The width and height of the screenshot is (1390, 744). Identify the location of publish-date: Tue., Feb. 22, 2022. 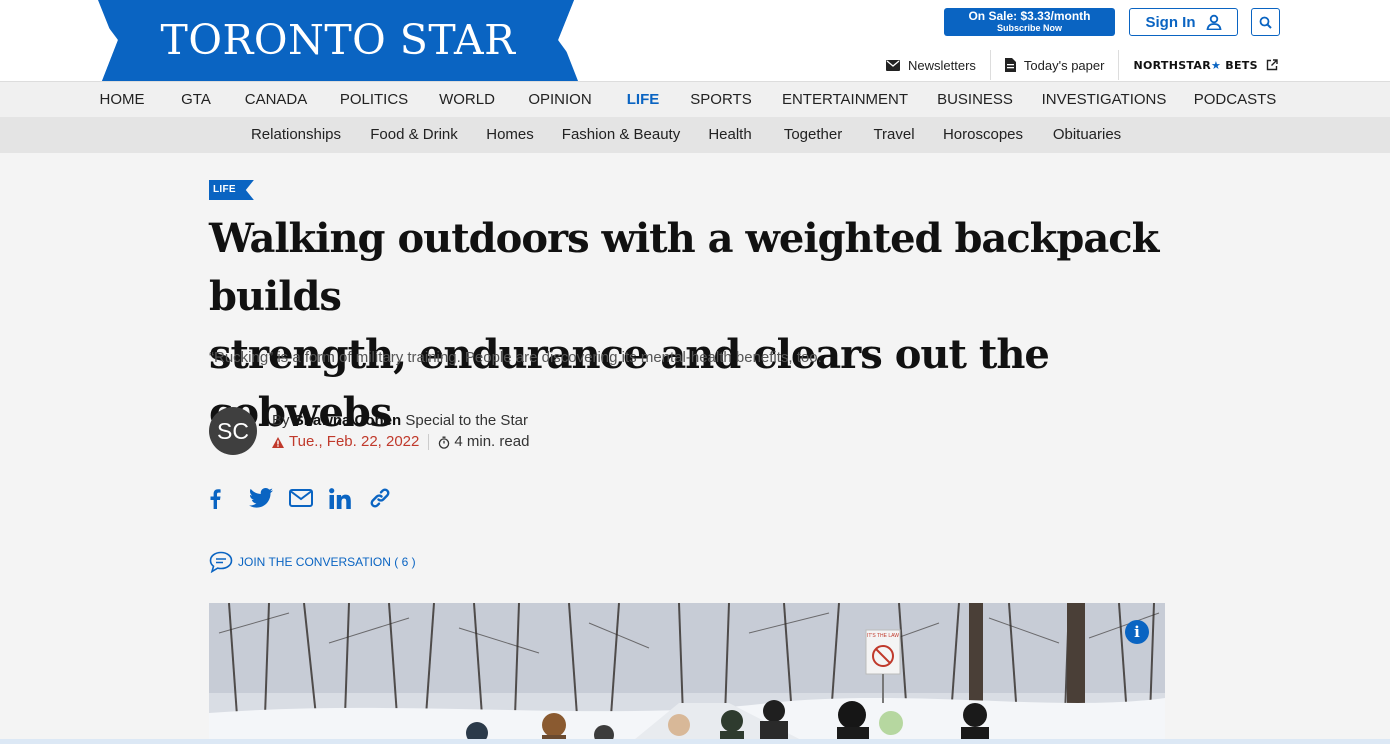
(345, 442).